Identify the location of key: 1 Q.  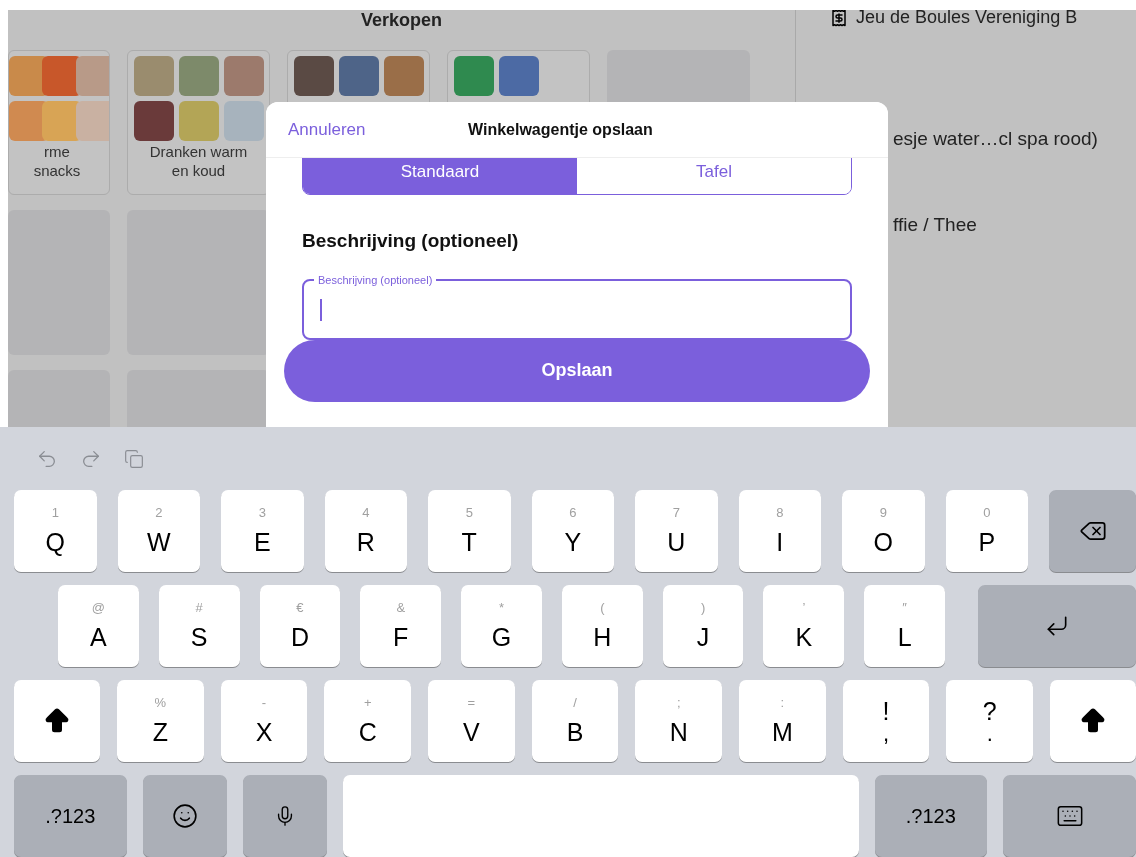
(55, 531).